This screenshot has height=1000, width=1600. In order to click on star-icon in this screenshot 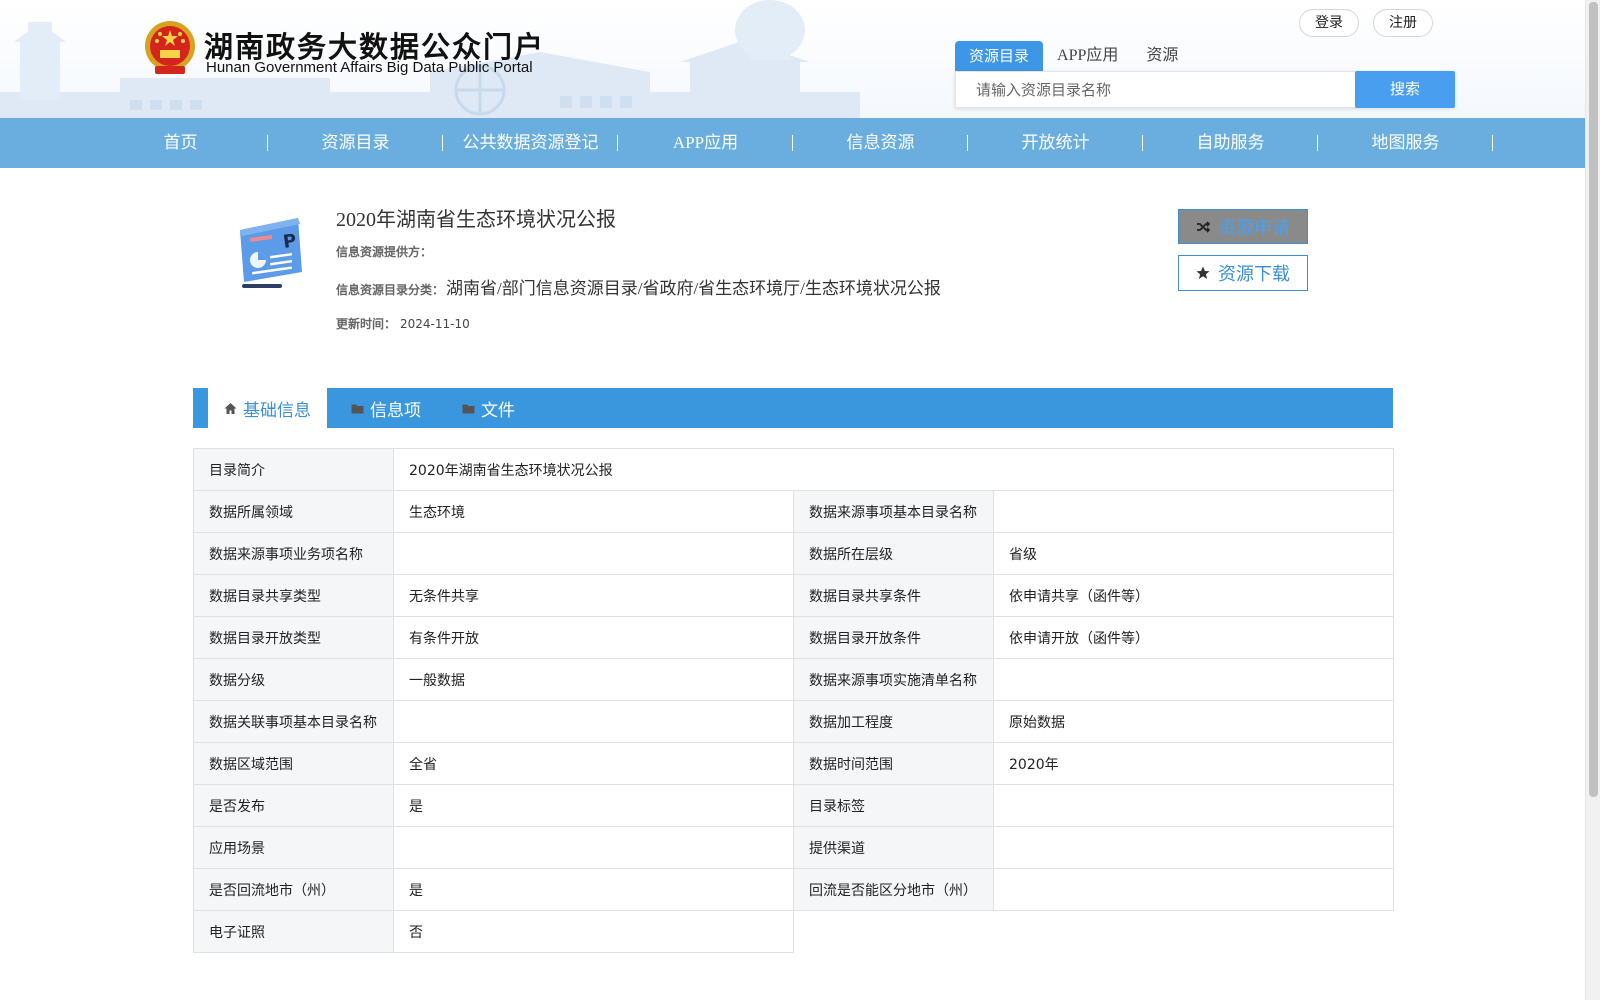, I will do `click(1203, 272)`.